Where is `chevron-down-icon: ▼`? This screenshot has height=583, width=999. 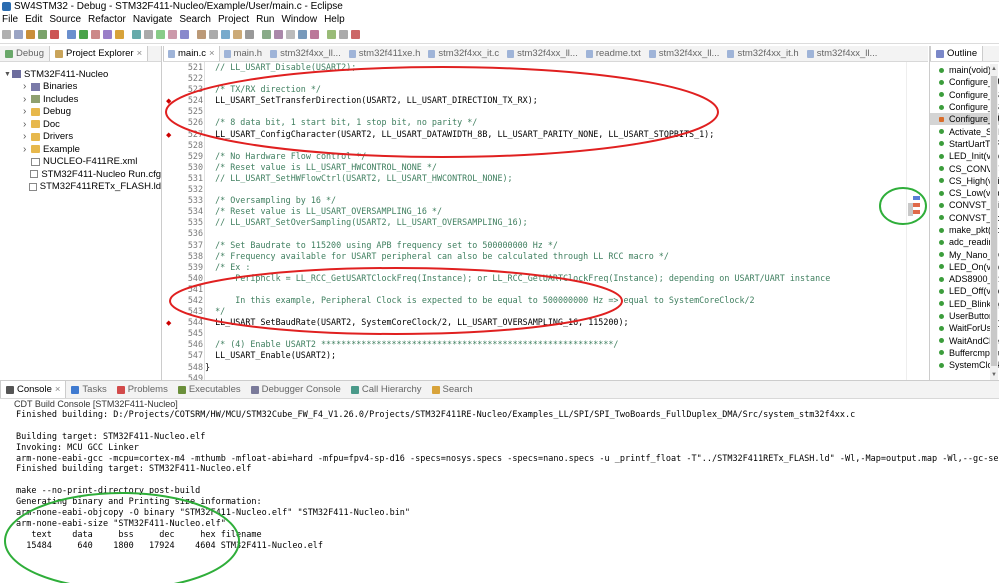 chevron-down-icon: ▼ is located at coordinates (8, 74).